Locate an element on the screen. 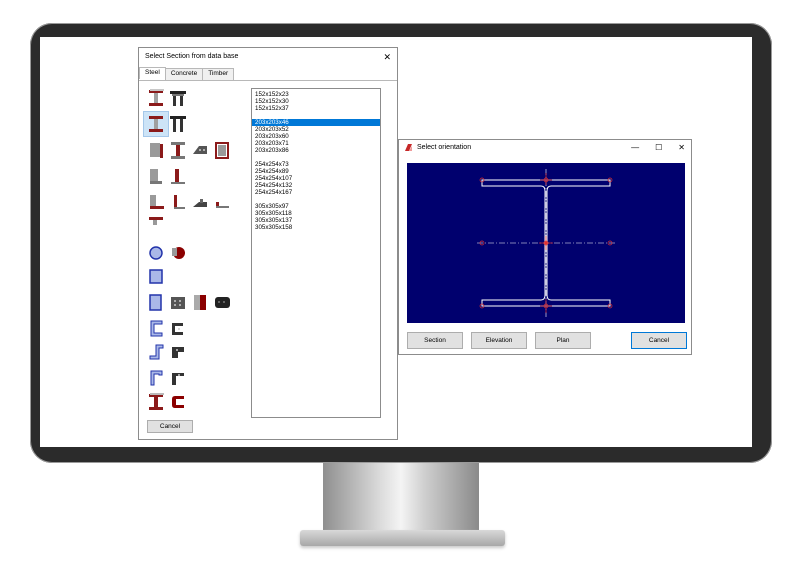 The image size is (800, 564). lattice-icon is located at coordinates (200, 150).